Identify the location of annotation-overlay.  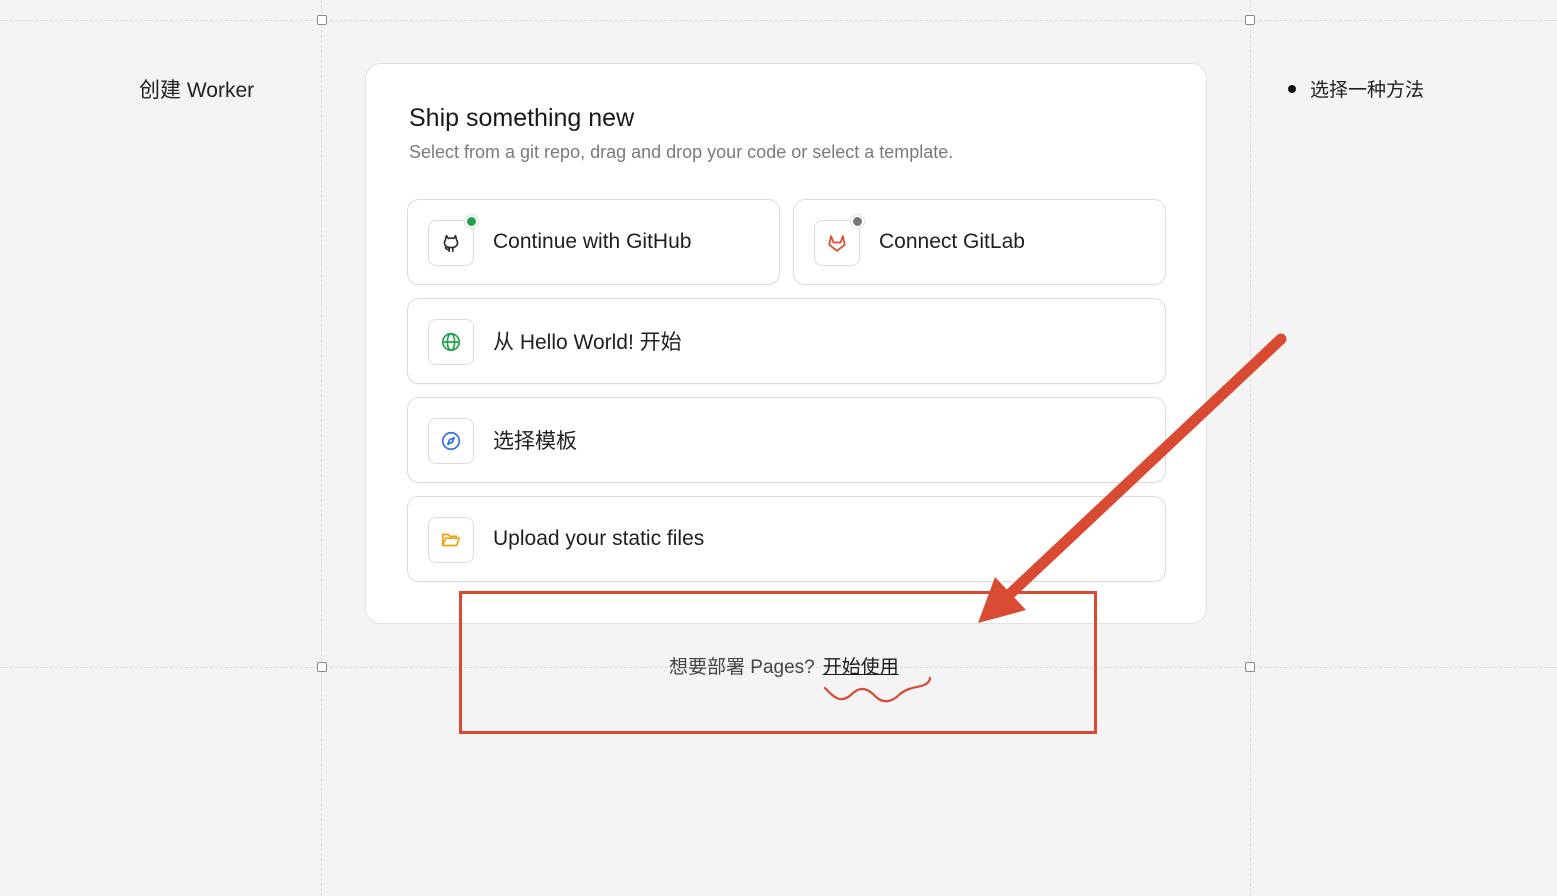
(1055, 518).